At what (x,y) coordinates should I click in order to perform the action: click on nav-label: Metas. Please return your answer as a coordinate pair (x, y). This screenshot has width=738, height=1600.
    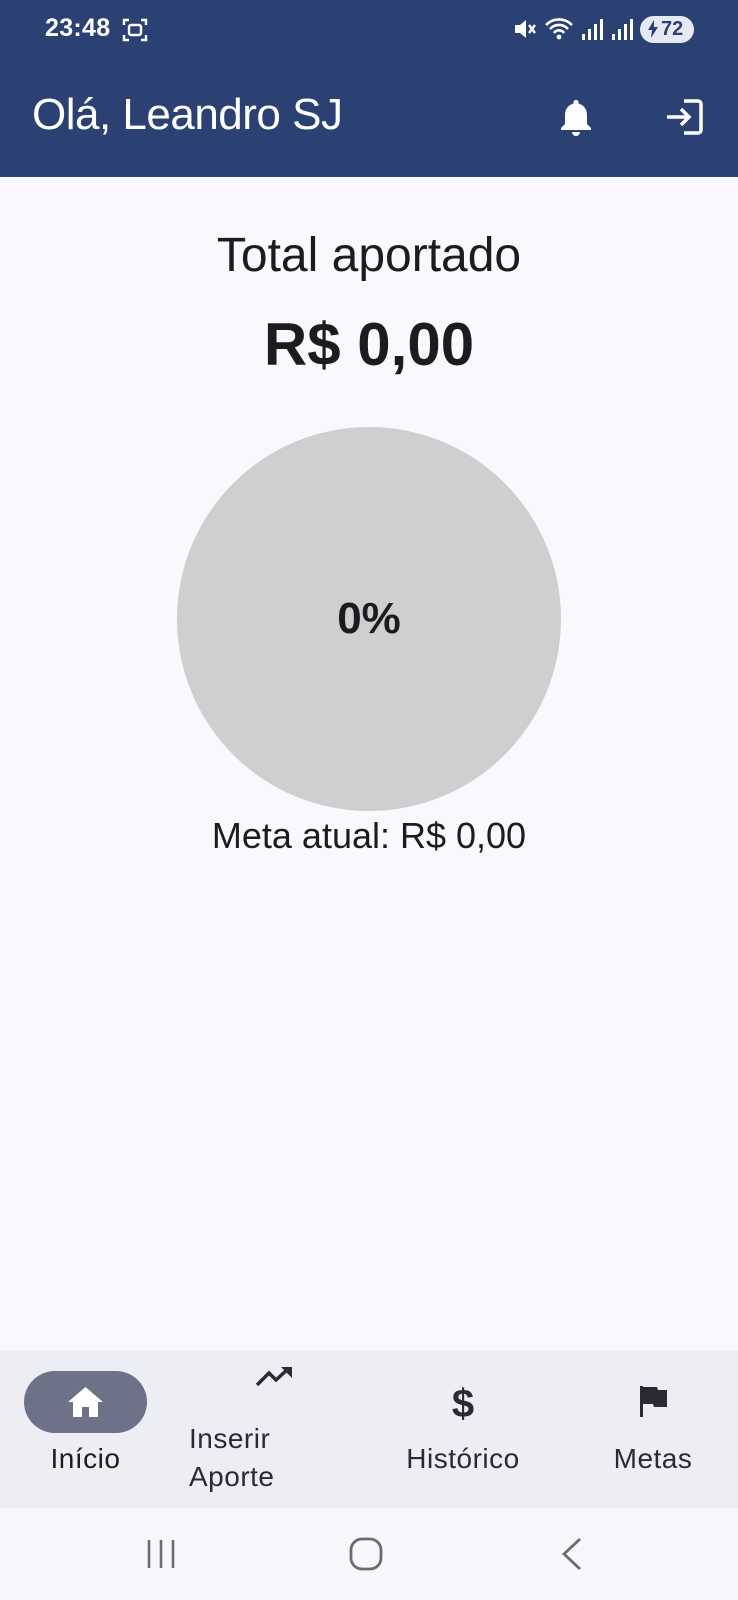
    Looking at the image, I should click on (653, 1458).